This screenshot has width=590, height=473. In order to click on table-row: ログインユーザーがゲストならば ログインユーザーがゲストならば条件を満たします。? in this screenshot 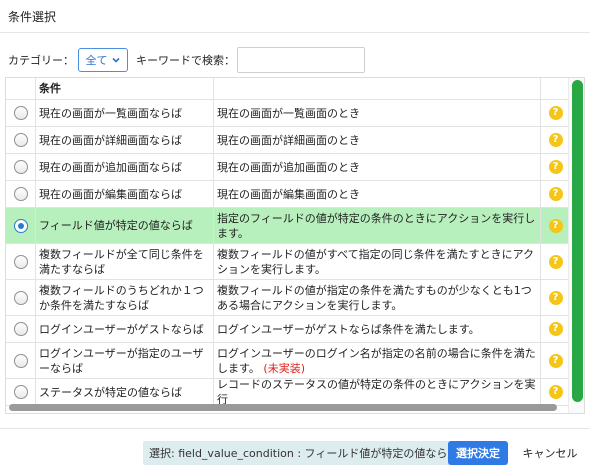, I will do `click(288, 329)`.